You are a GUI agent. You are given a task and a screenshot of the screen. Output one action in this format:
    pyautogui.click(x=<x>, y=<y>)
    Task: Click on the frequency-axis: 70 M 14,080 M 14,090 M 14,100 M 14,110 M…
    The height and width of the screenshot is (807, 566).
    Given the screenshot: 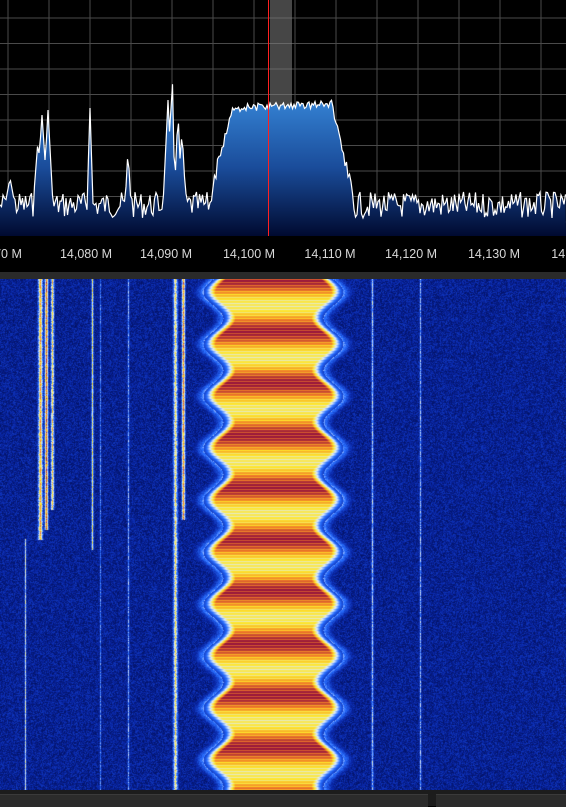 What is the action you would take?
    pyautogui.click(x=283, y=254)
    